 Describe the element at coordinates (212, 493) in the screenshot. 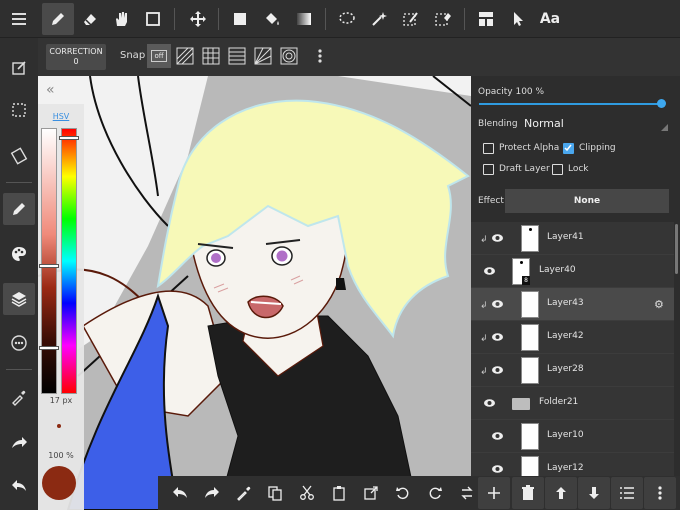

I see `redo-icon` at that location.